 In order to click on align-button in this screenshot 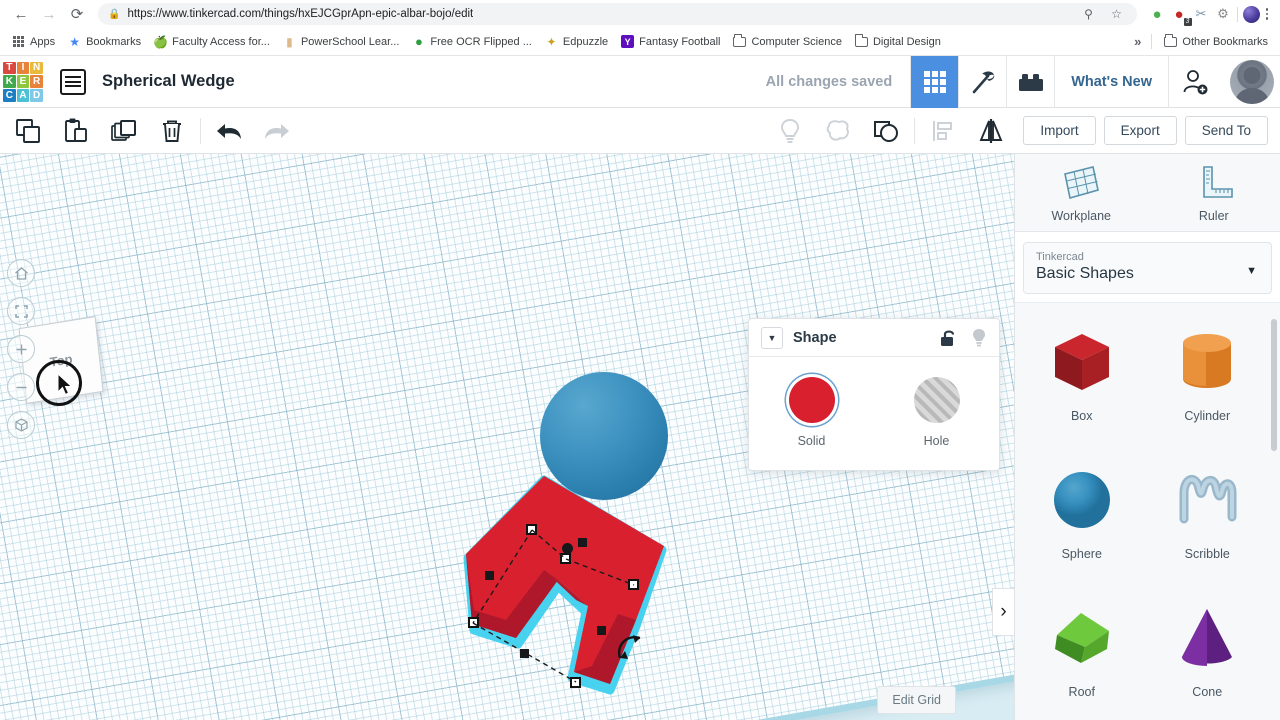, I will do `click(943, 131)`.